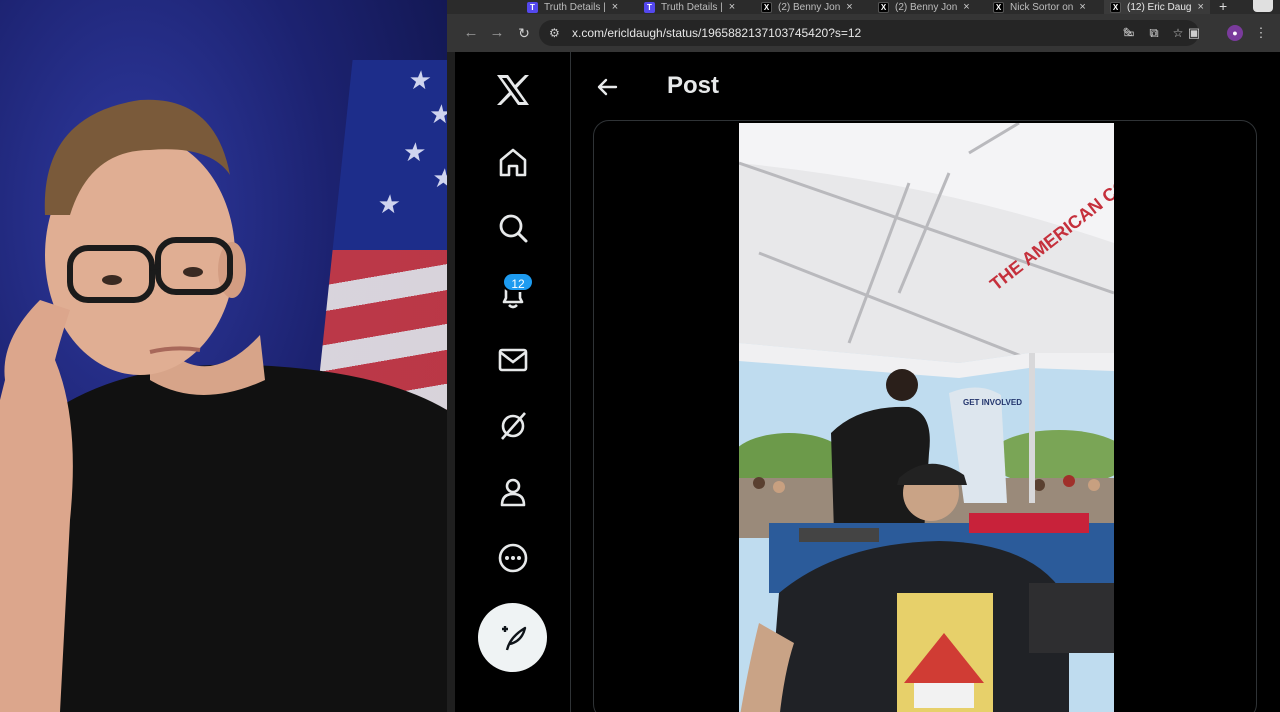  Describe the element at coordinates (556, 33) in the screenshot. I see `site-settings-icon: ⚙` at that location.